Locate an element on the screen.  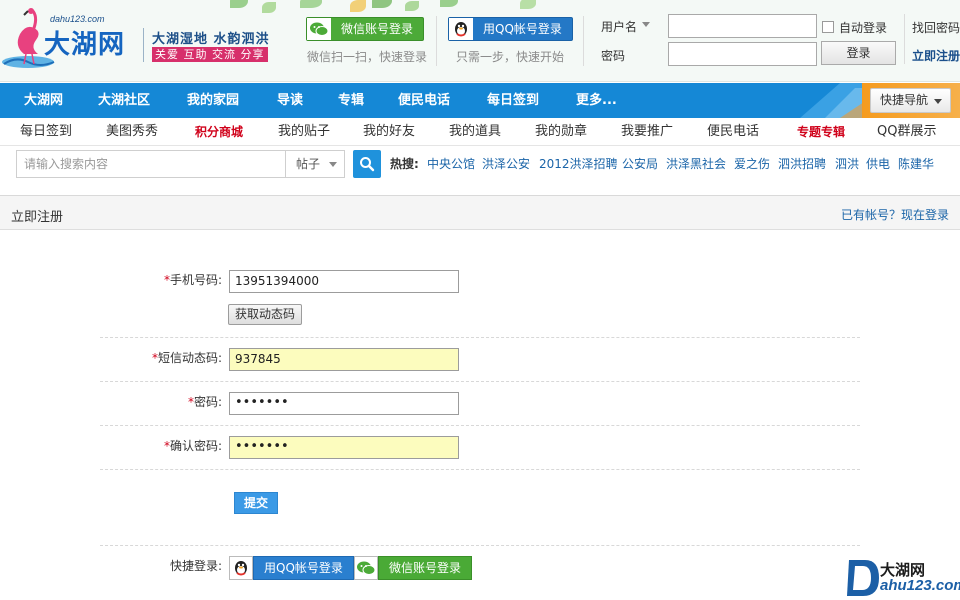
nav-item-my-home: 我的家园 is located at coordinates (213, 100).